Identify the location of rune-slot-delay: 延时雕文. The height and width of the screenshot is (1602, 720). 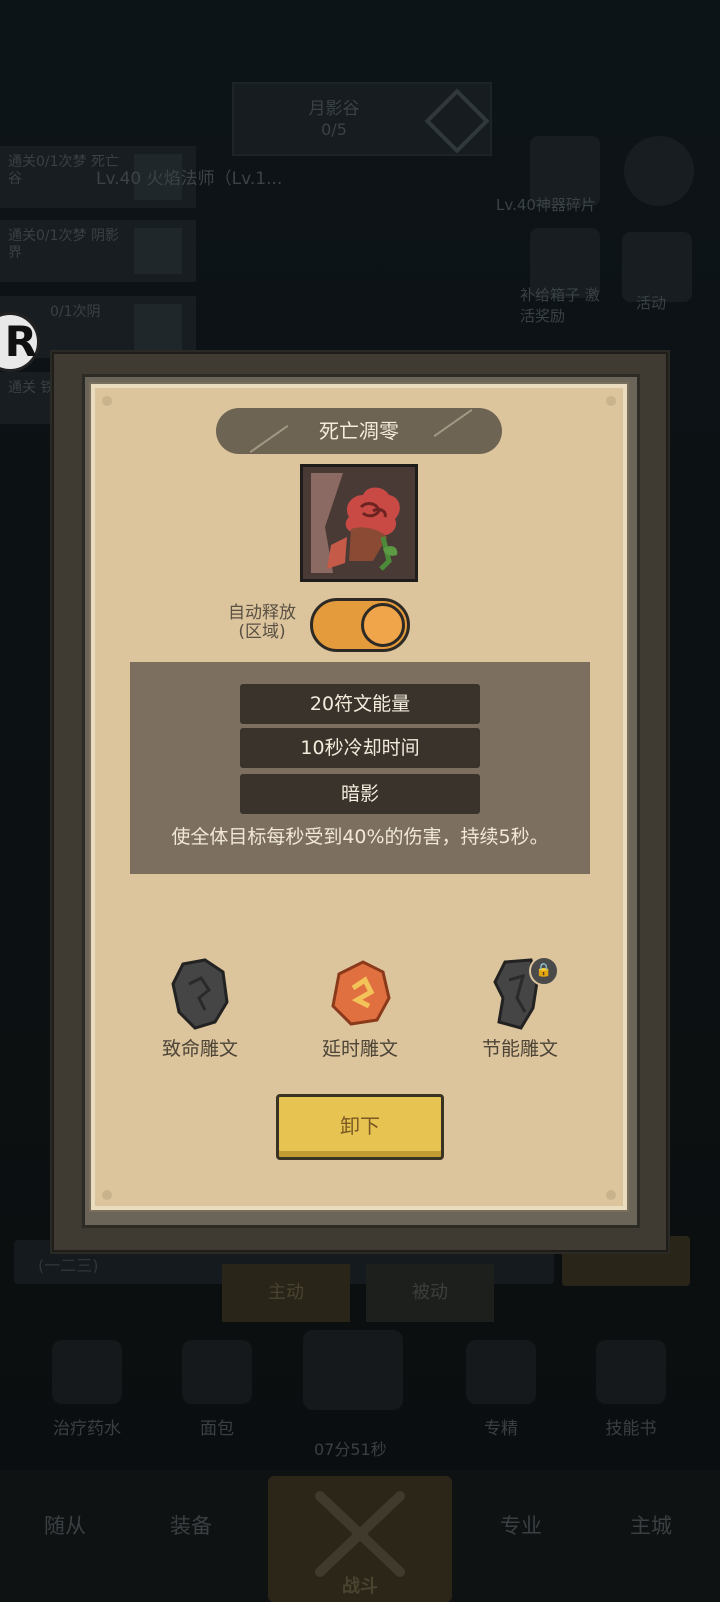
(360, 1009).